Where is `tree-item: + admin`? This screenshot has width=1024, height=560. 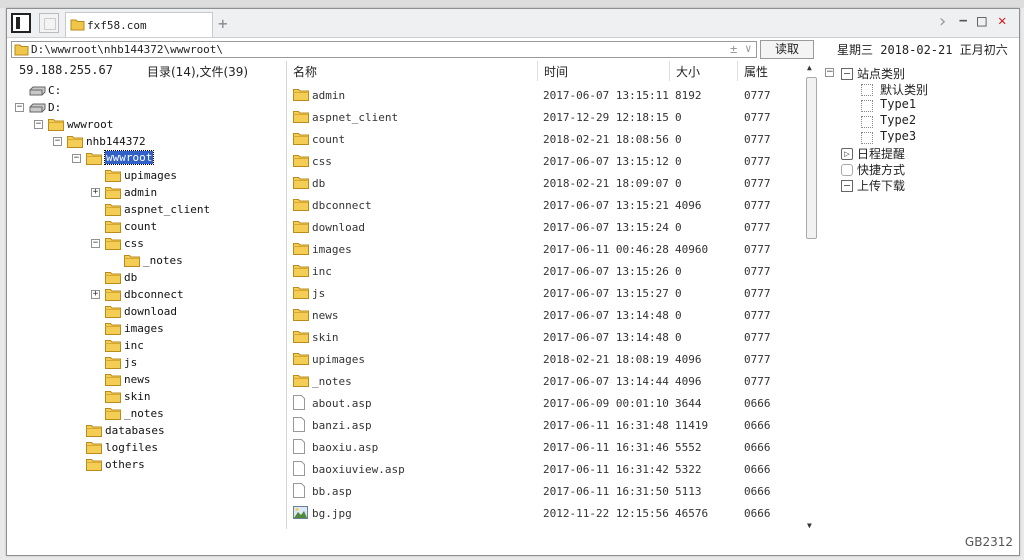 tree-item: + admin is located at coordinates (146, 193).